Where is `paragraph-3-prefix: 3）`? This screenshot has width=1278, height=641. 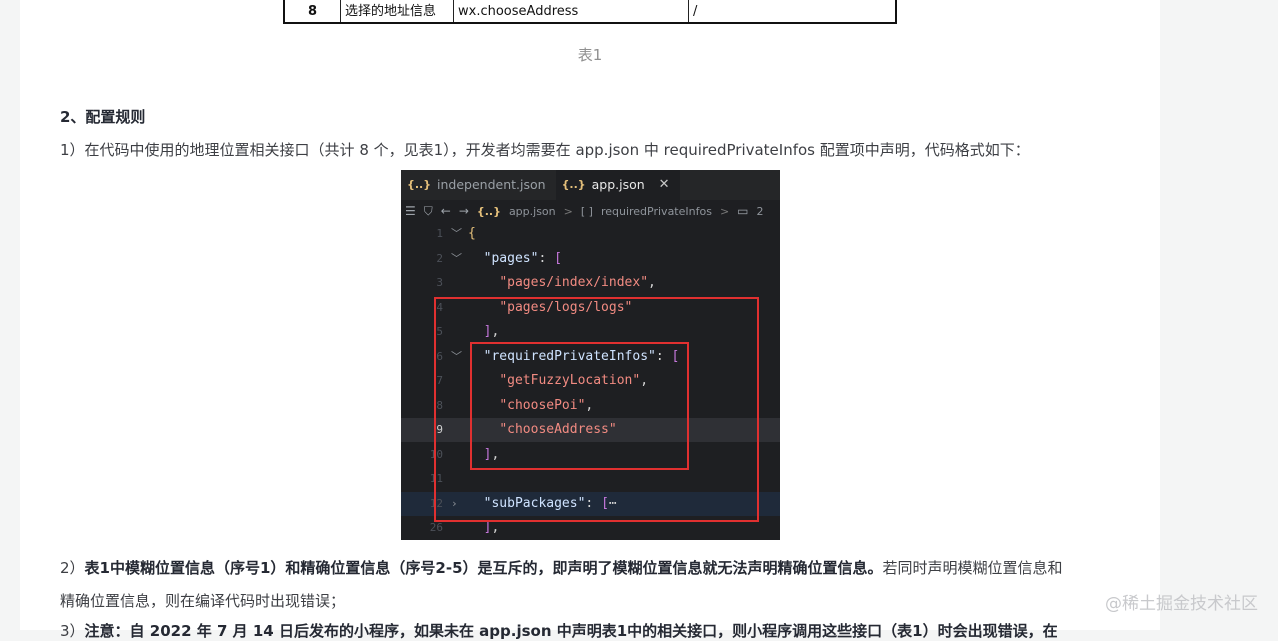
paragraph-3-prefix: 3） is located at coordinates (72, 631).